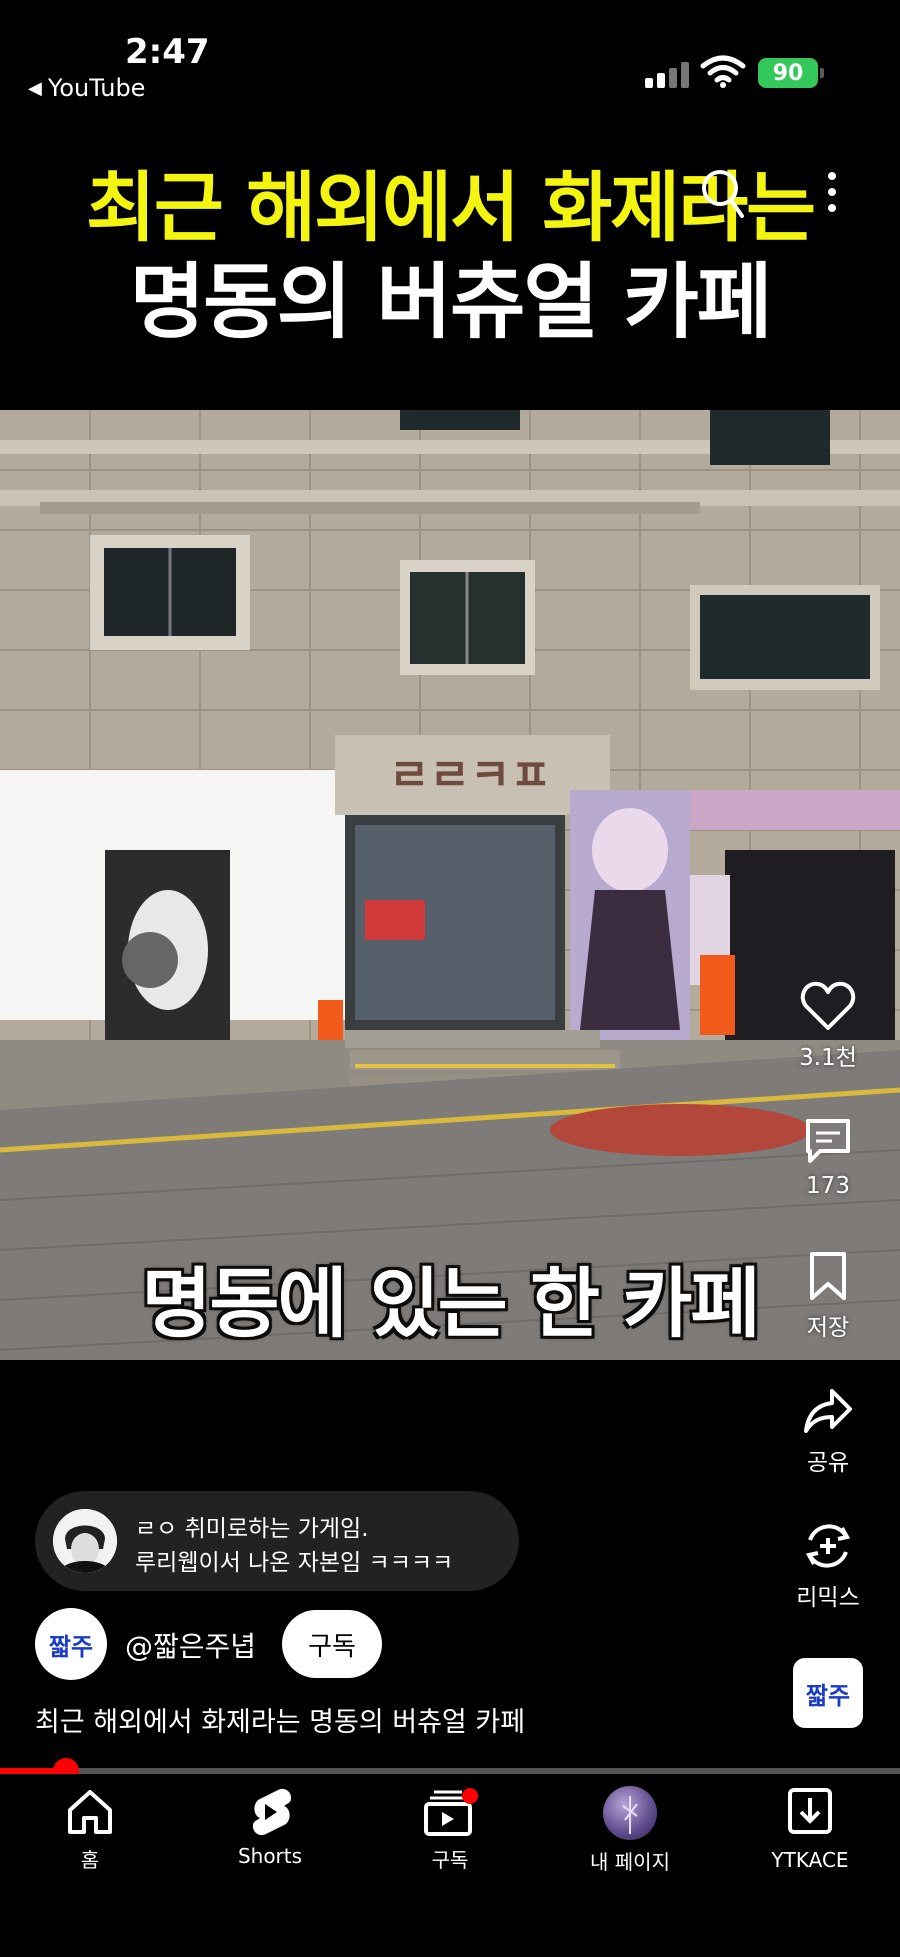 This screenshot has width=900, height=1957. Describe the element at coordinates (828, 1276) in the screenshot. I see `bookmark-icon` at that location.